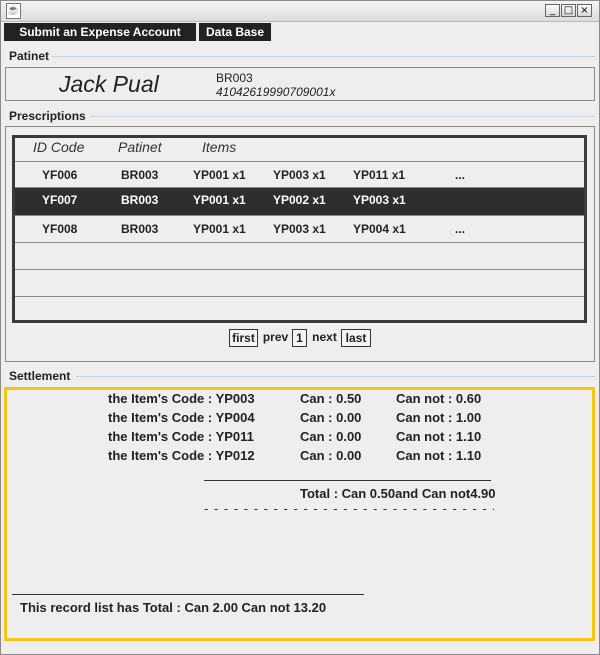  What do you see at coordinates (323, 56) in the screenshot?
I see `patient-section-divider` at bounding box center [323, 56].